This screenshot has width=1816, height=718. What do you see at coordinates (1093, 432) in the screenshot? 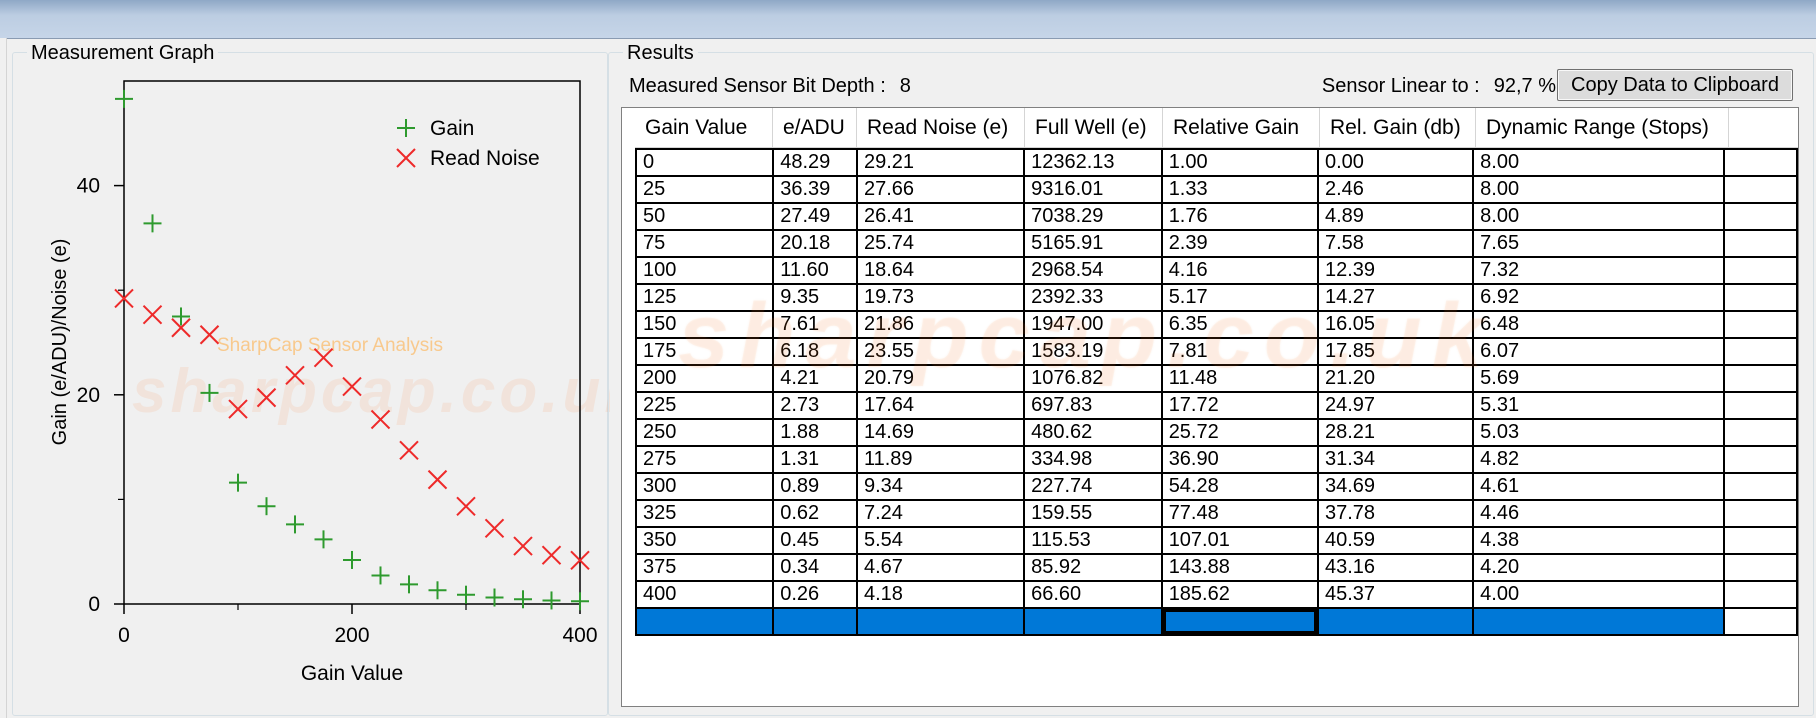
I see `table-cell: 480.62` at bounding box center [1093, 432].